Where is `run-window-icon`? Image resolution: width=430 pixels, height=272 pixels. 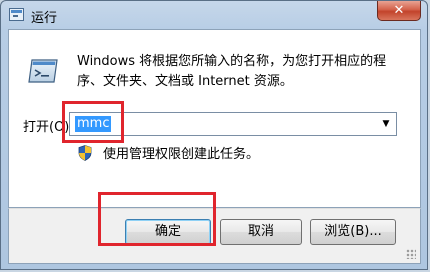 run-window-icon is located at coordinates (16, 14).